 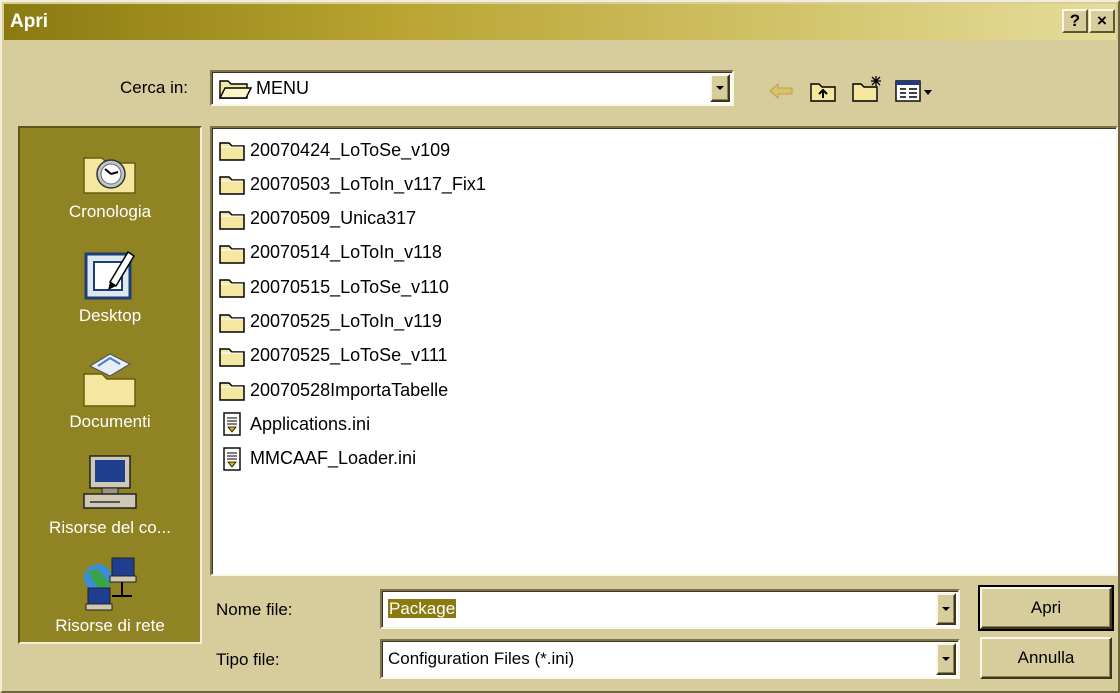 What do you see at coordinates (110, 211) in the screenshot?
I see `place-label: Cronologia` at bounding box center [110, 211].